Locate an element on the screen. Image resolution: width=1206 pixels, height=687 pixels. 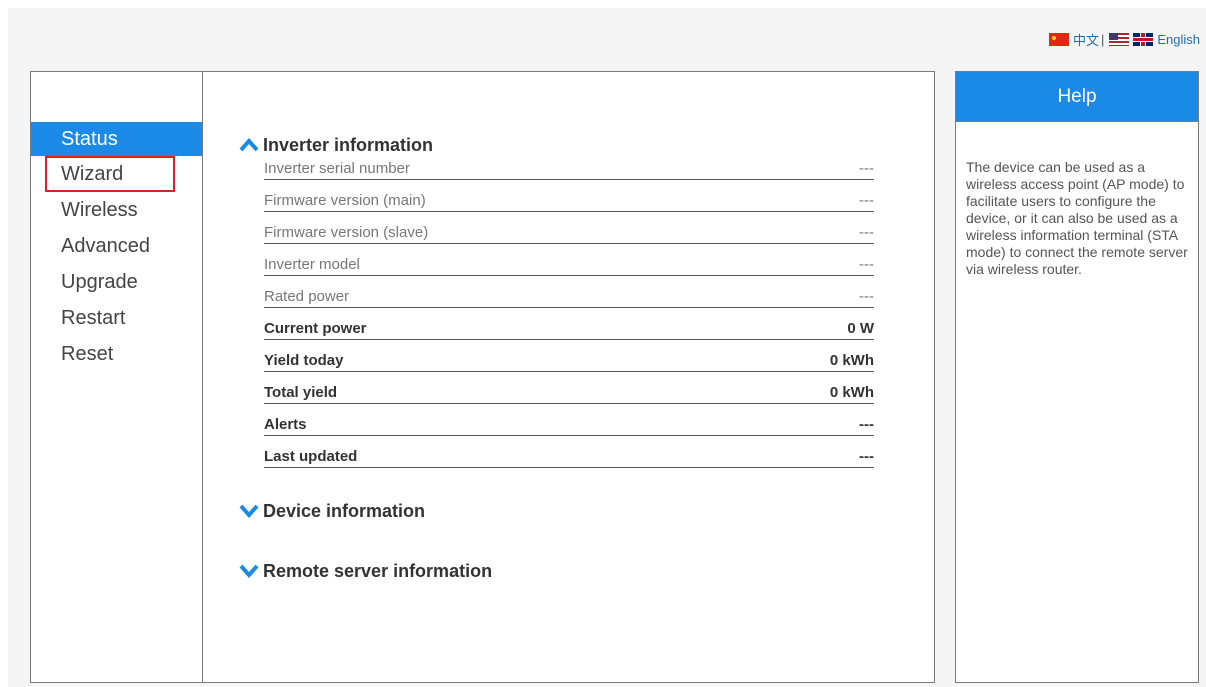
row-label: Yield today is located at coordinates (304, 360).